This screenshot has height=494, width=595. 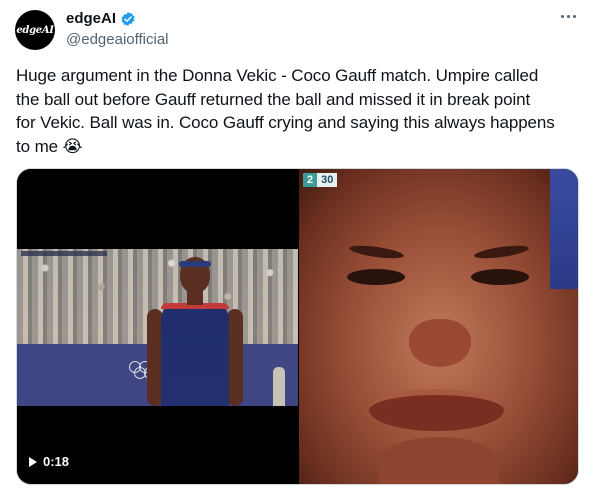 What do you see at coordinates (91, 18) in the screenshot?
I see `author-display-name: edgeAI` at bounding box center [91, 18].